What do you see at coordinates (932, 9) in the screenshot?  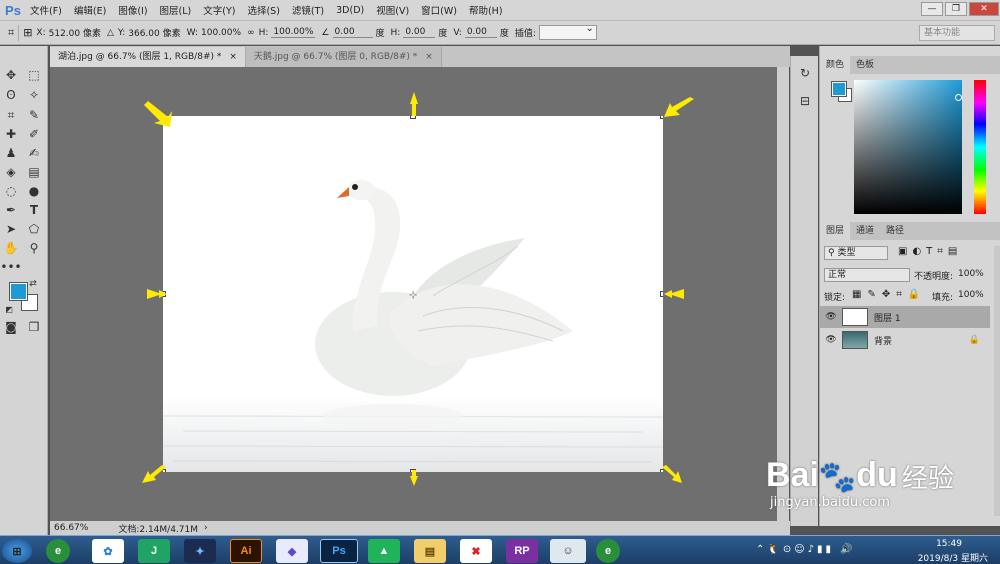 I see `minimize-button: —` at bounding box center [932, 9].